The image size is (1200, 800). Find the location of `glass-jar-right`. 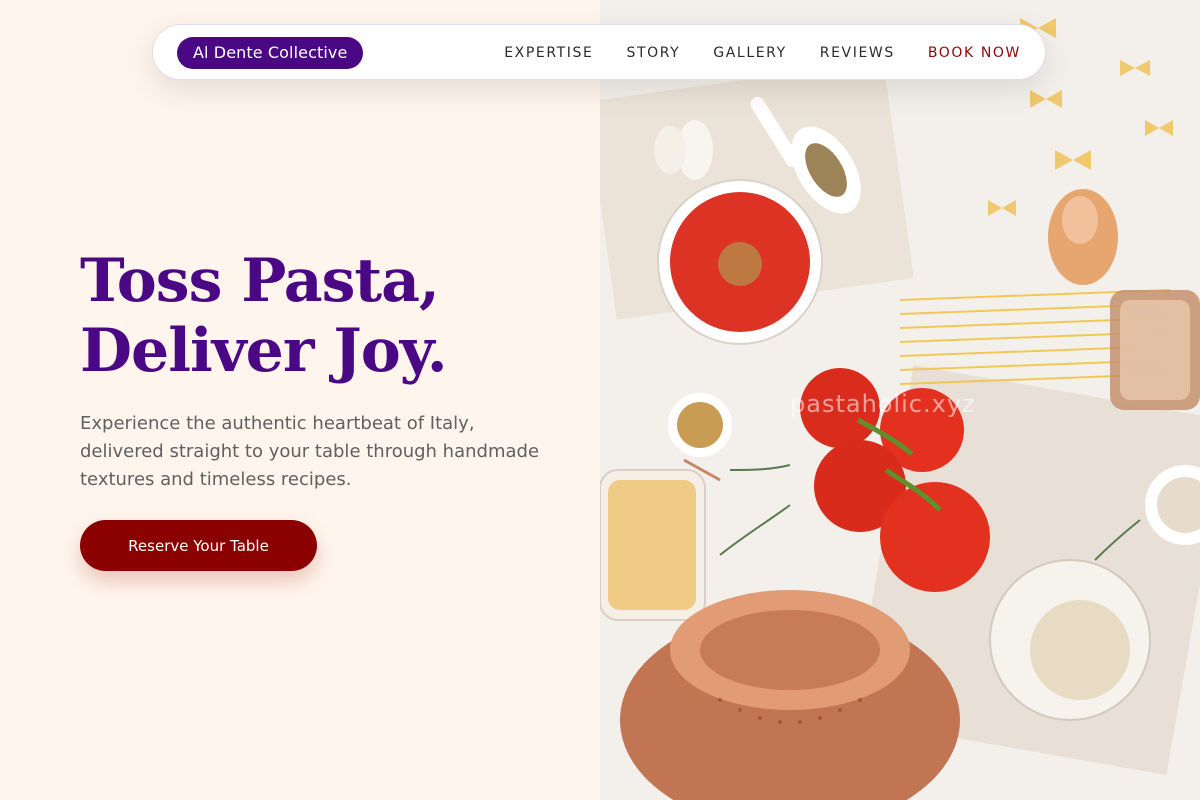

glass-jar-right is located at coordinates (1070, 640).